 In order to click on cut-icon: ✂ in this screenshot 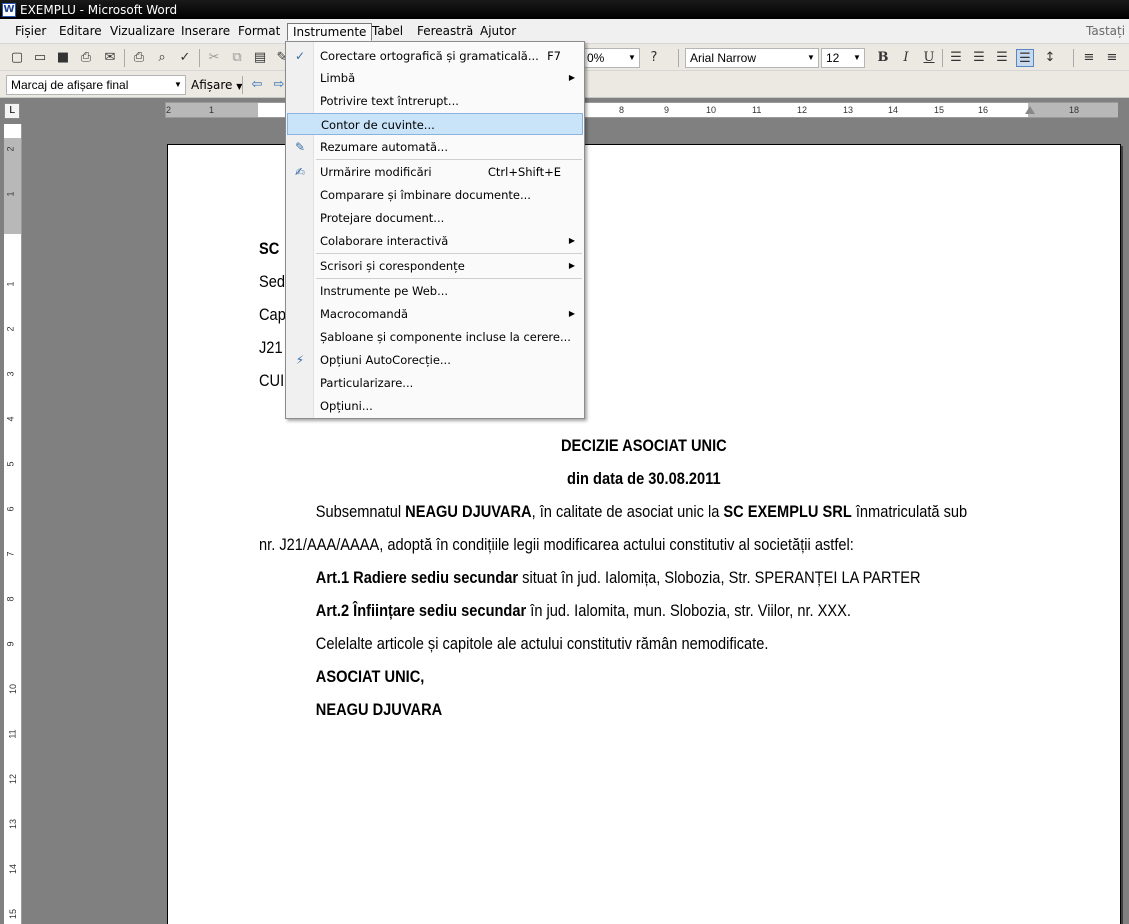, I will do `click(214, 58)`.